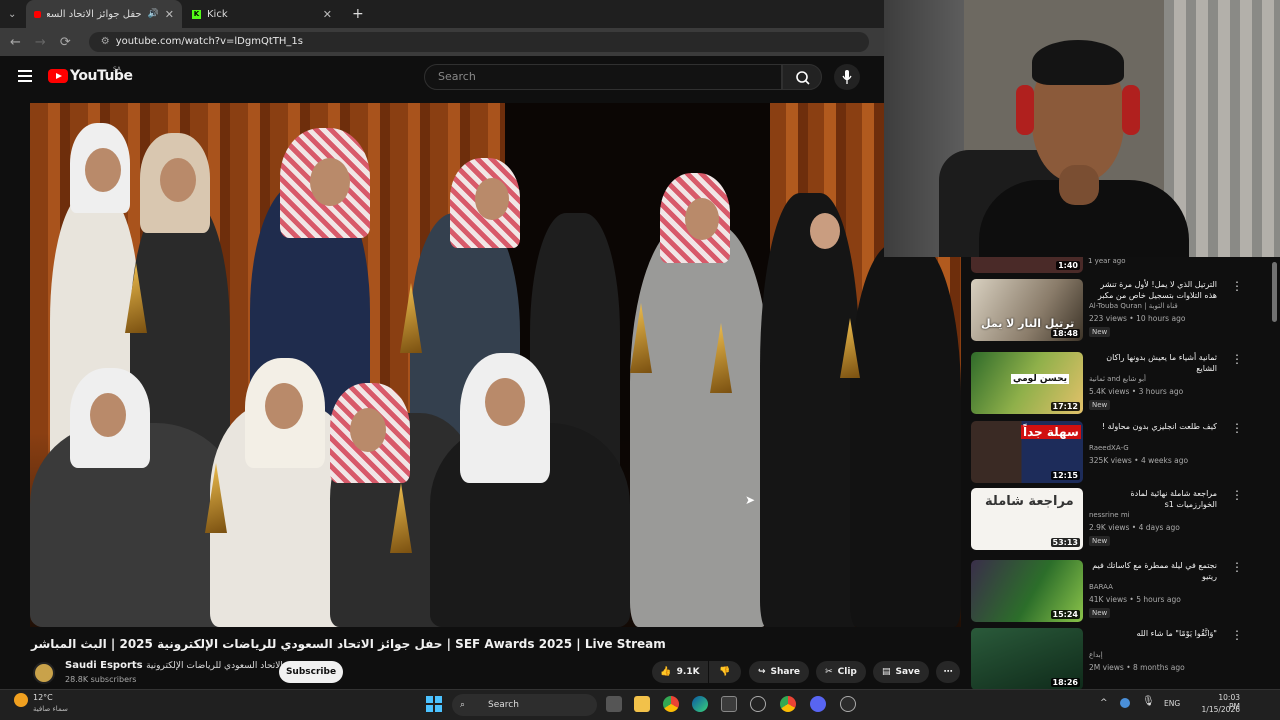 Image resolution: width=1280 pixels, height=720 pixels. Describe the element at coordinates (848, 704) in the screenshot. I see `app-icon` at that location.